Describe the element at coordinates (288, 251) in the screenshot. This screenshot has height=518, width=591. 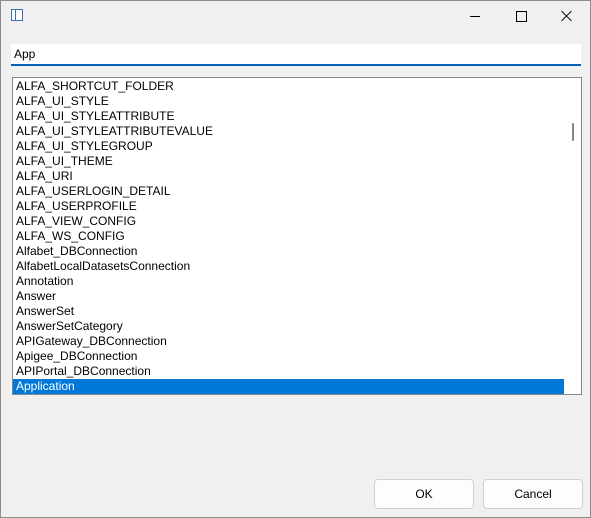
I see `list-item: Alfabet_DBConnection` at that location.